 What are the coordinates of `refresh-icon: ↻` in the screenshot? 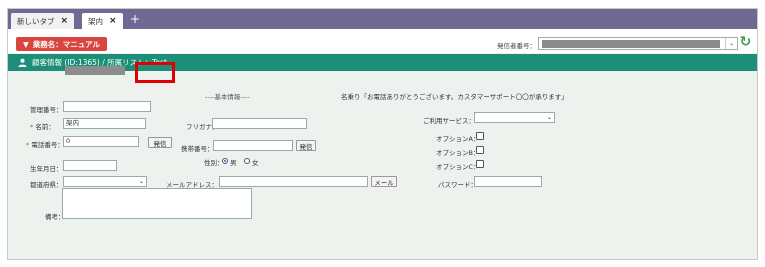 It's located at (745, 42).